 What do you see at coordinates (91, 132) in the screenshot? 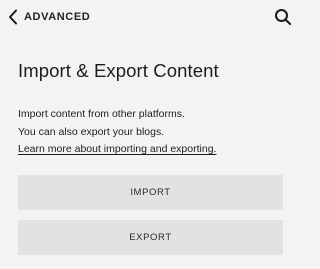
I see `description-line-2: You can also export your blogs.` at bounding box center [91, 132].